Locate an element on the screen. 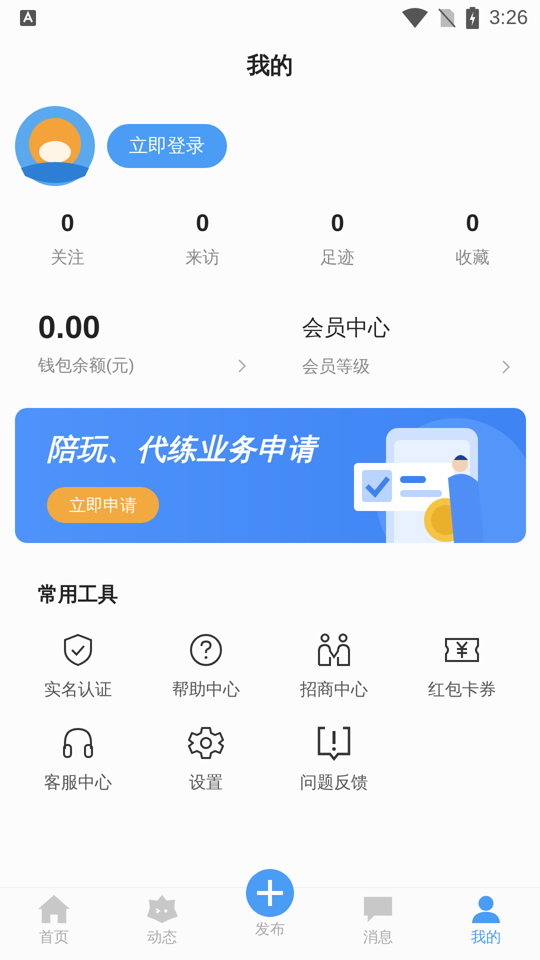 This screenshot has height=960, width=540. nav-tab: 首页 is located at coordinates (54, 924).